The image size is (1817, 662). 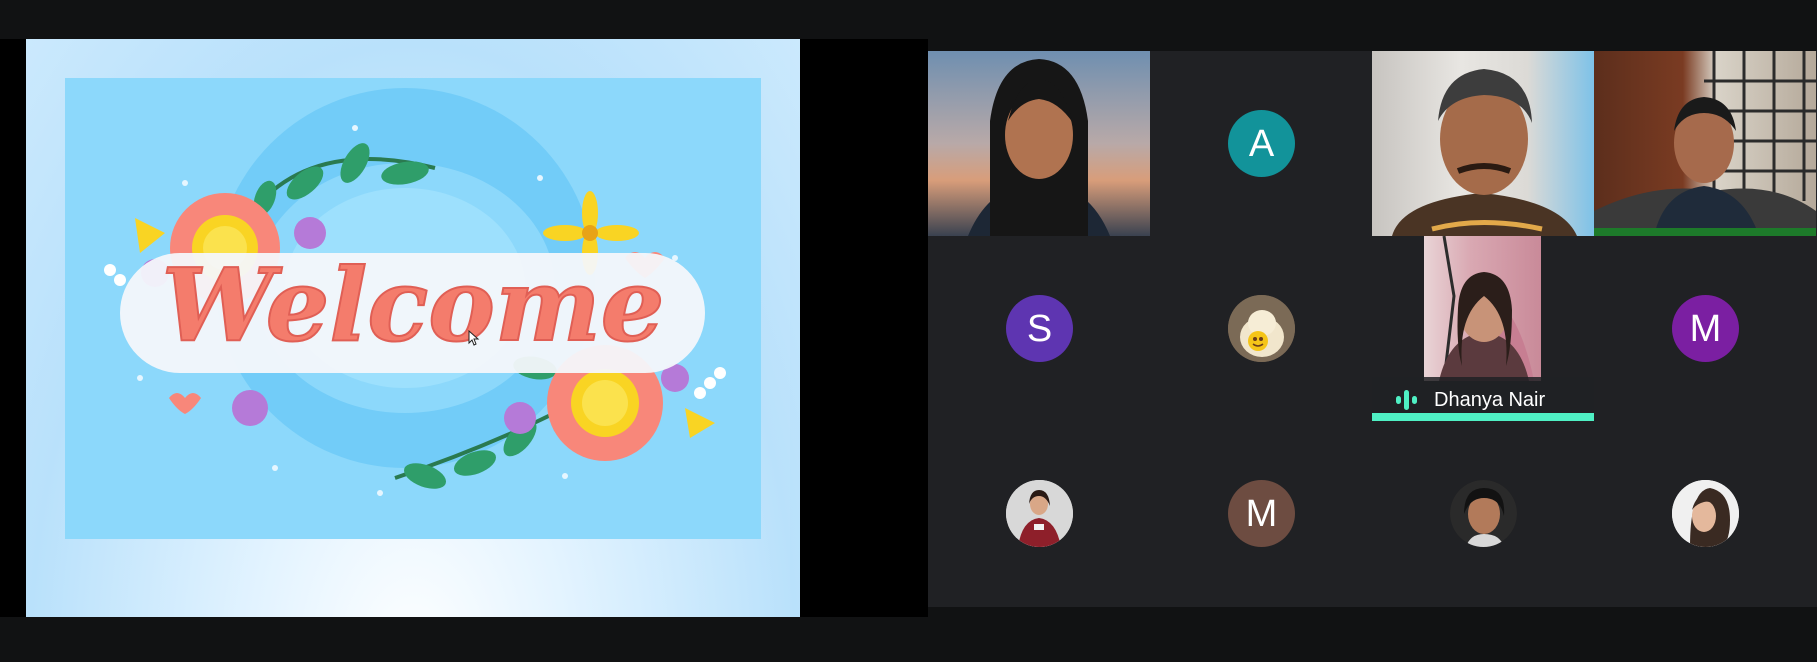 What do you see at coordinates (150, 235) in the screenshot?
I see `petal-yellow-left` at bounding box center [150, 235].